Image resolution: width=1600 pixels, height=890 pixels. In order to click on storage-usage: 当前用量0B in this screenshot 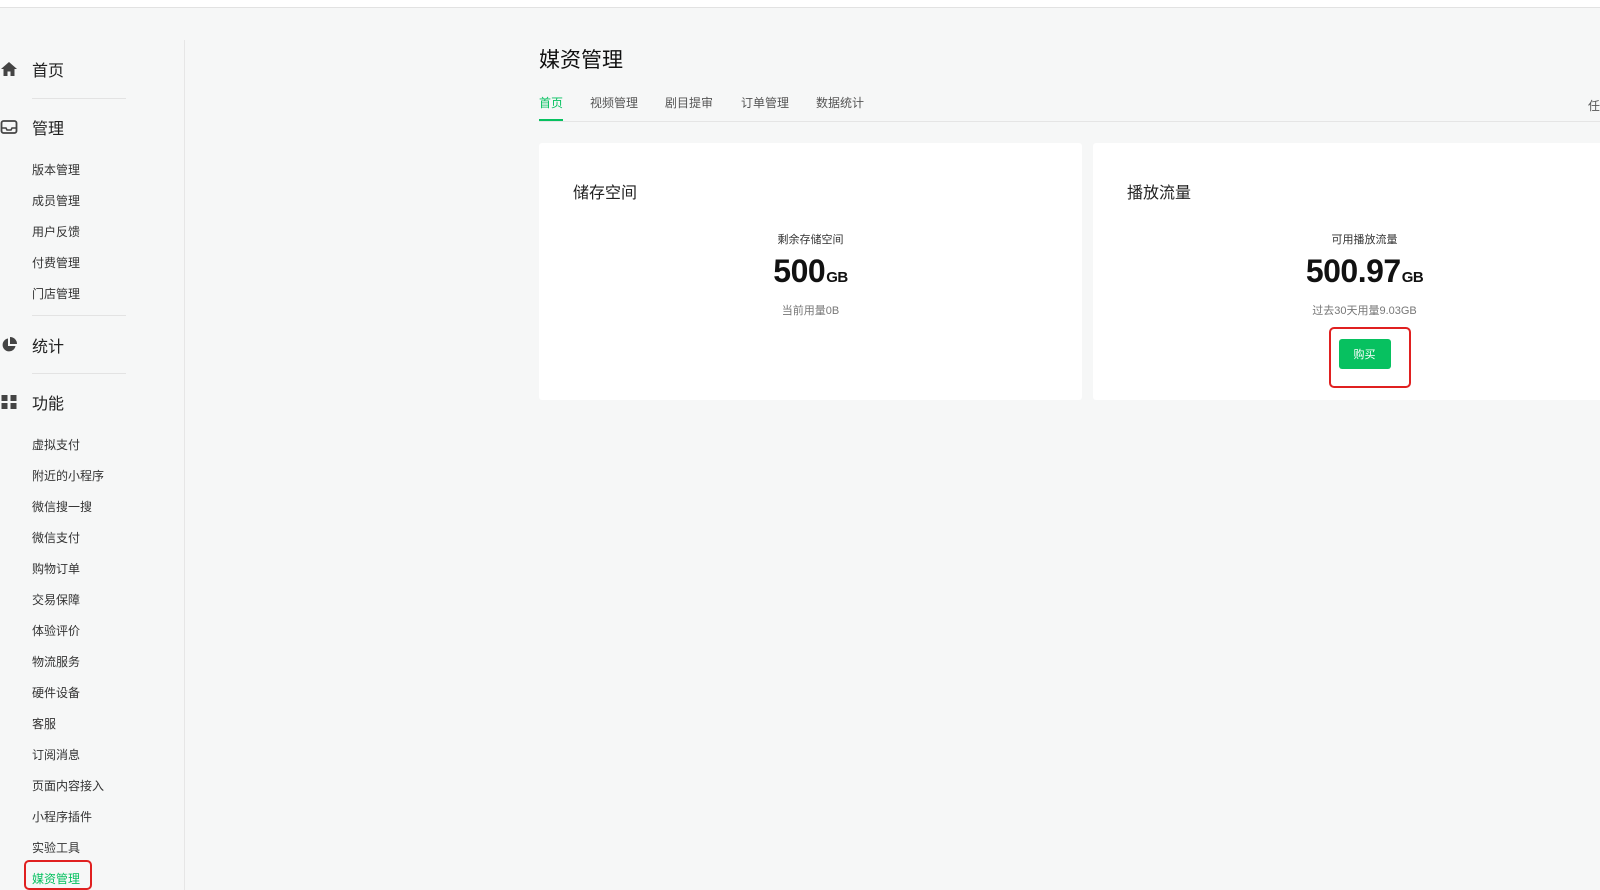, I will do `click(810, 311)`.